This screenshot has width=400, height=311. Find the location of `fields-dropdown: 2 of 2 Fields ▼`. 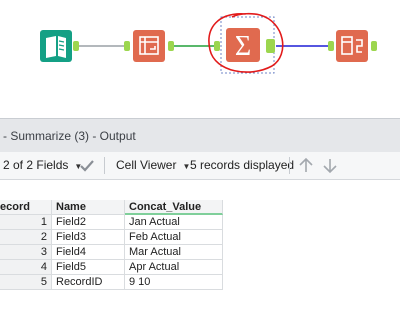

fields-dropdown: 2 of 2 Fields ▼ is located at coordinates (42, 165).